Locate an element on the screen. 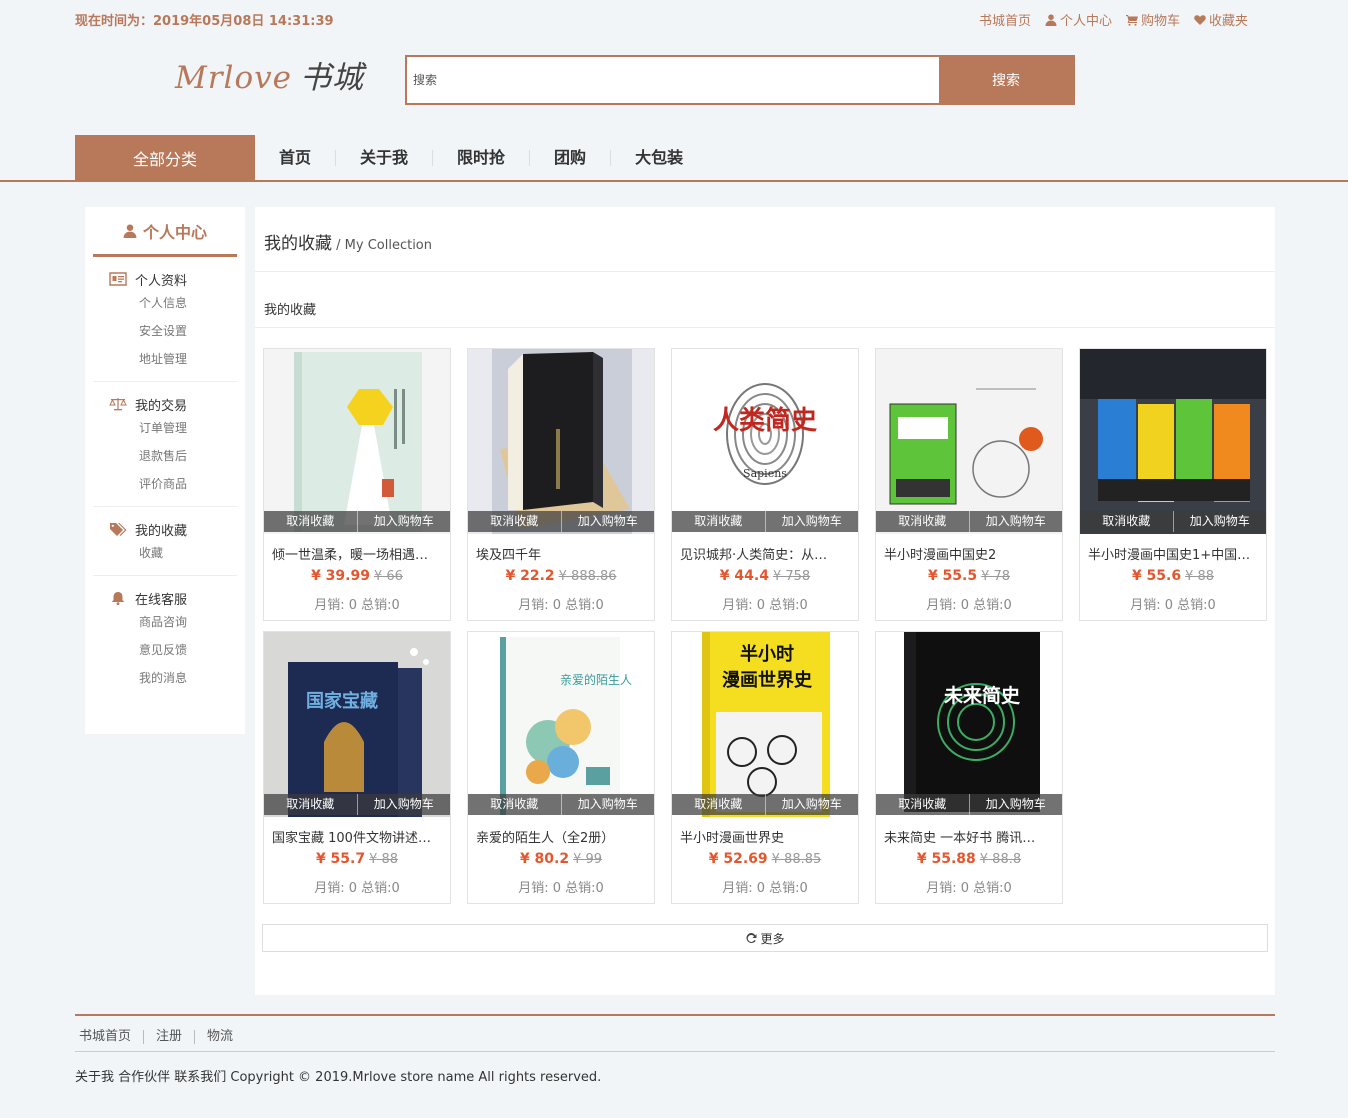  nav-item-big-pack: 大包装 is located at coordinates (659, 157).